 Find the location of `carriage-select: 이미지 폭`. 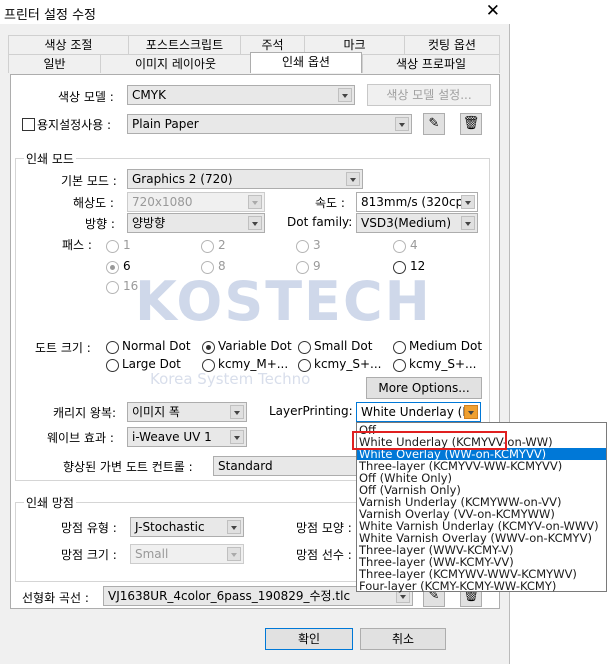

carriage-select: 이미지 폭 is located at coordinates (187, 412).